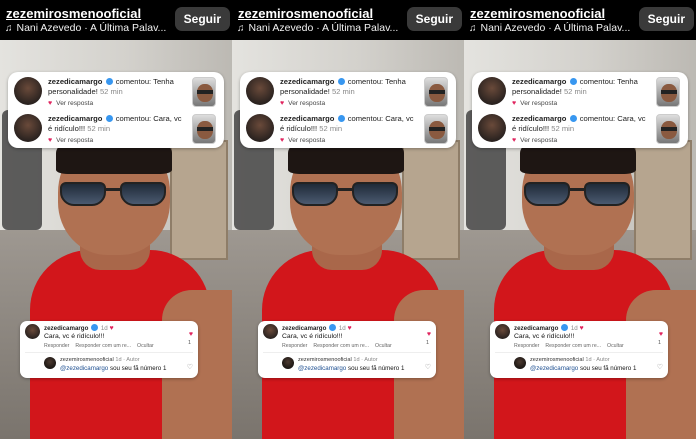  What do you see at coordinates (473, 28) in the screenshot?
I see `music-note-icon: ♫` at bounding box center [473, 28].